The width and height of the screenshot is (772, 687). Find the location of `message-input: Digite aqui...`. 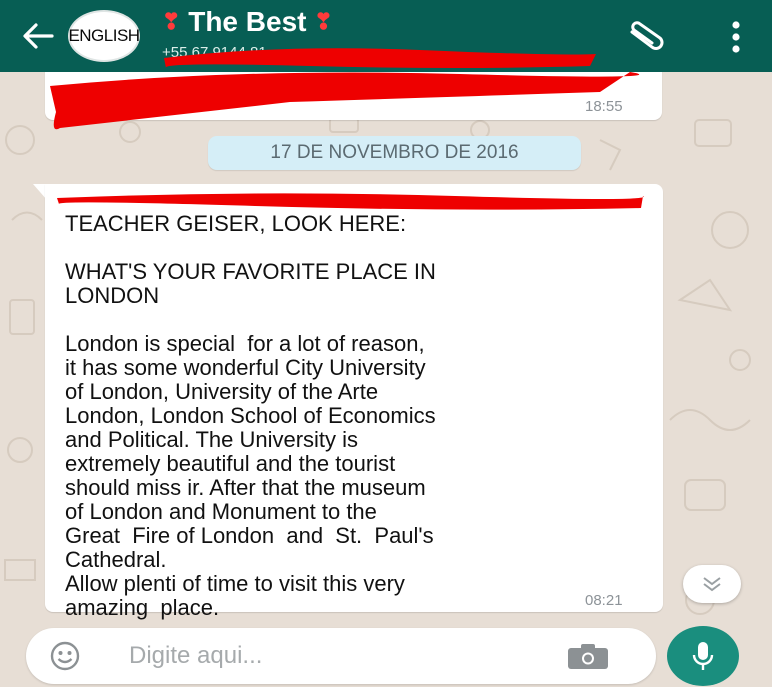

message-input: Digite aqui... is located at coordinates (195, 656).